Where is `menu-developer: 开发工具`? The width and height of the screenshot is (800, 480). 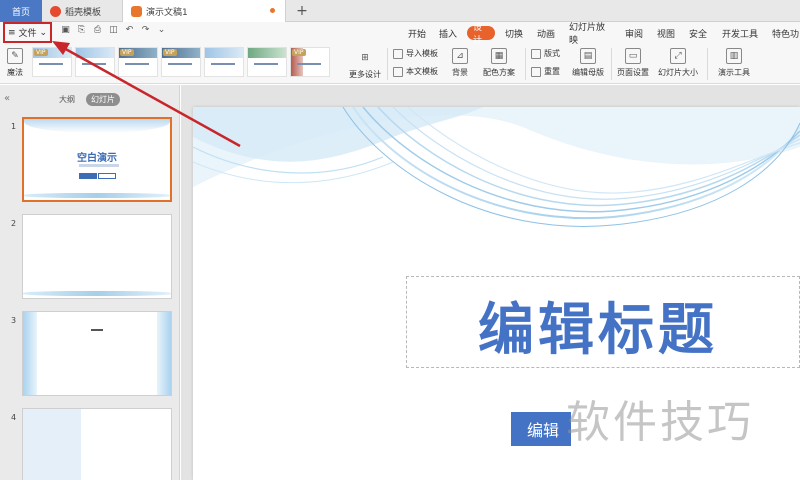 menu-developer: 开发工具 is located at coordinates (740, 33).